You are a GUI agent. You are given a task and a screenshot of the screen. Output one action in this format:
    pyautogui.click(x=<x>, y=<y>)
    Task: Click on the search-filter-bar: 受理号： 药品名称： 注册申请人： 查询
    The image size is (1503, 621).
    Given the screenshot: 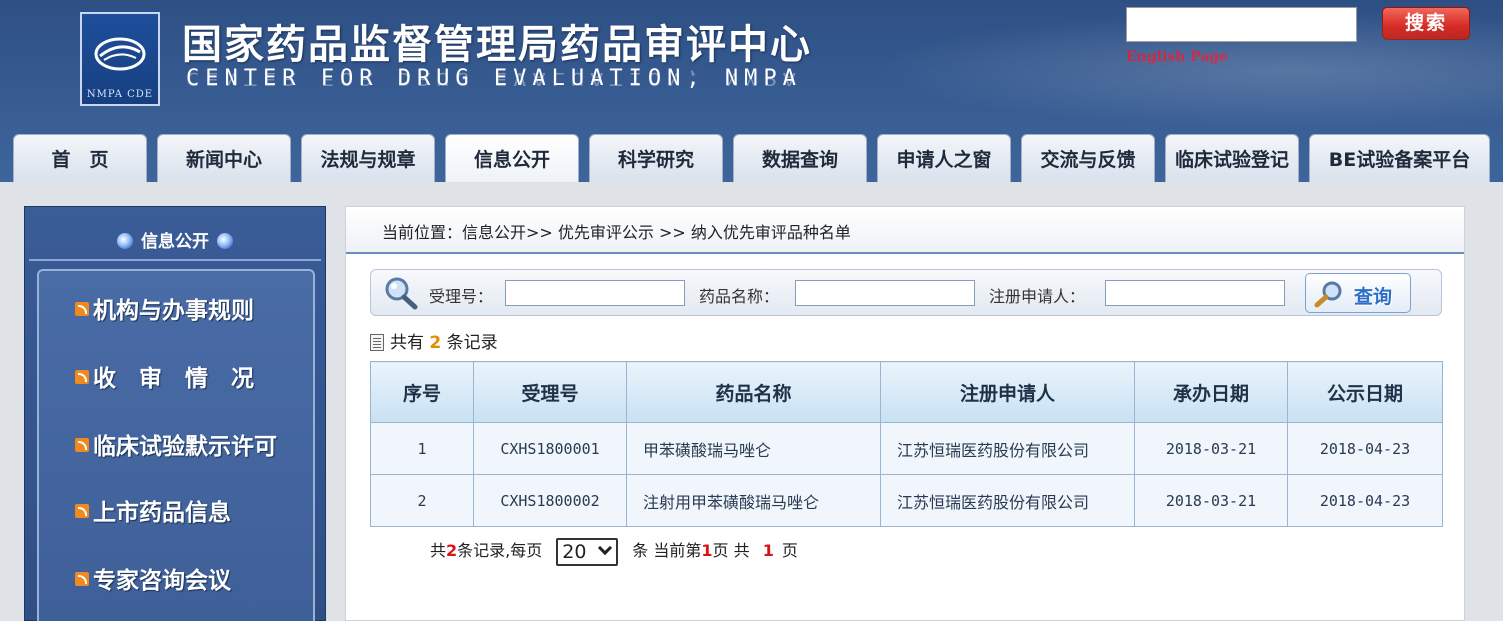 What is the action you would take?
    pyautogui.click(x=906, y=292)
    